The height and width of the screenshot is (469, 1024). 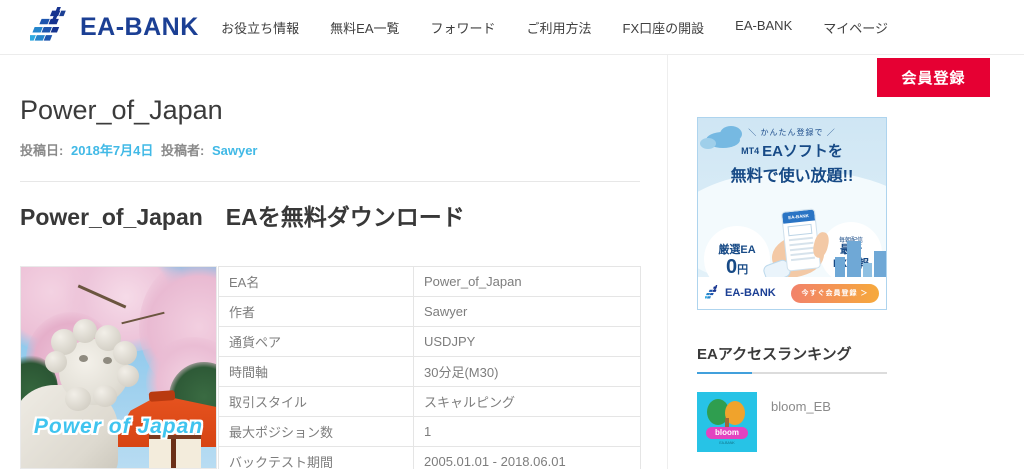 What do you see at coordinates (316, 341) in the screenshot?
I see `spec-label: 通貨ペア` at bounding box center [316, 341].